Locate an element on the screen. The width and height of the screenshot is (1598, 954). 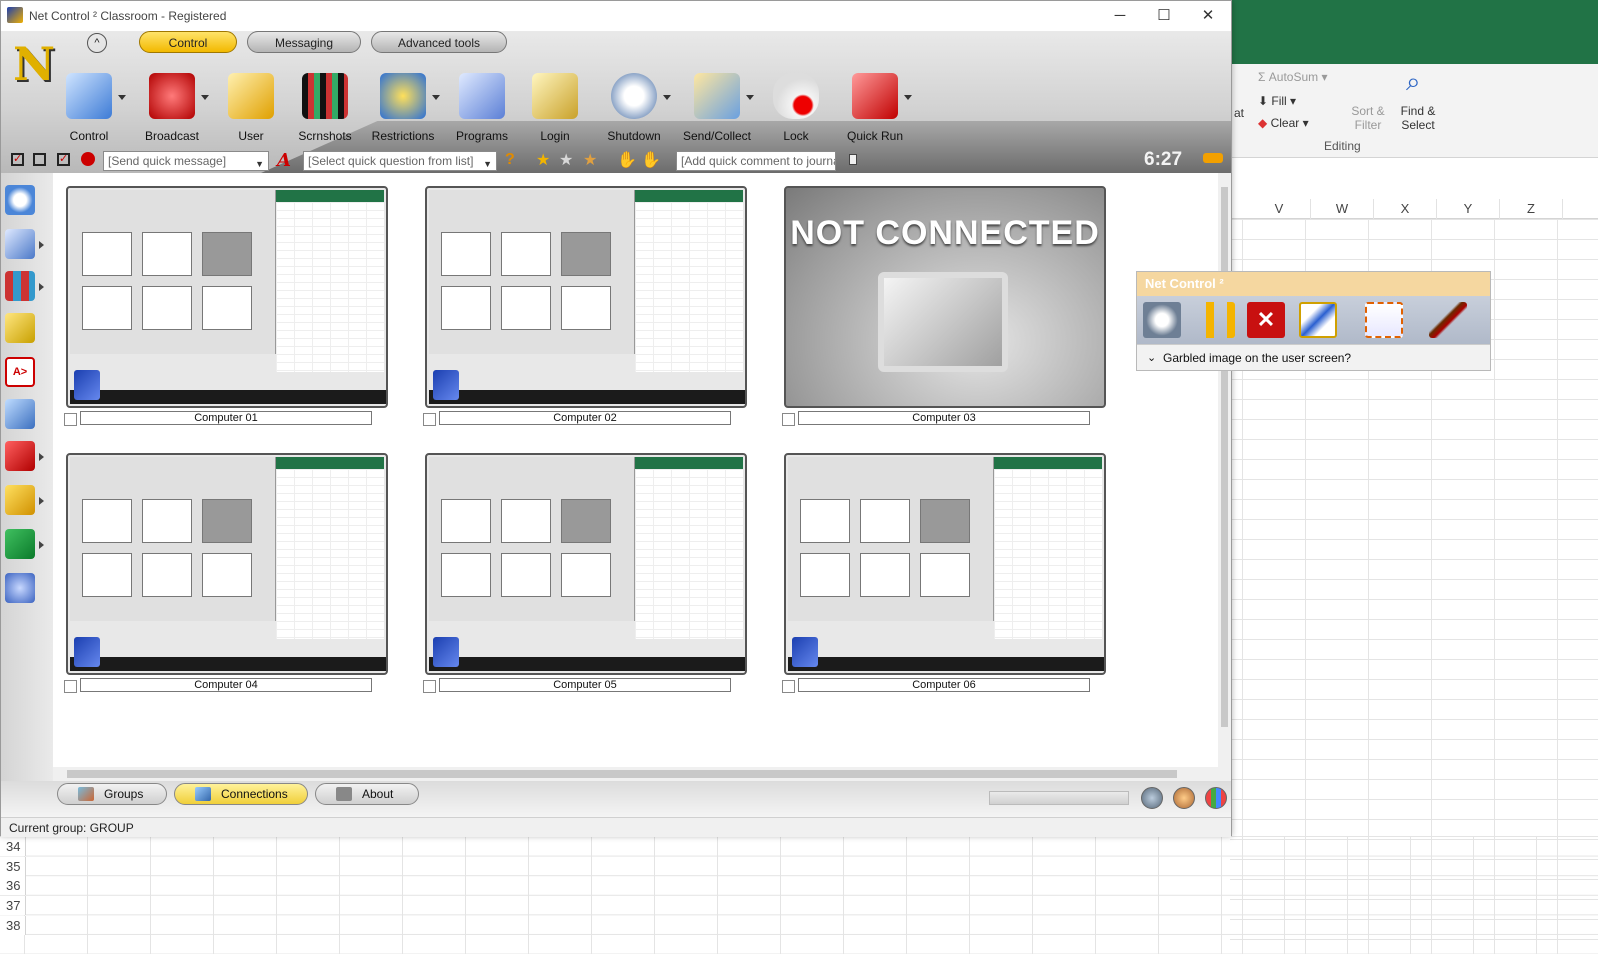
pointer-stick-icon is located at coordinates (1448, 320).